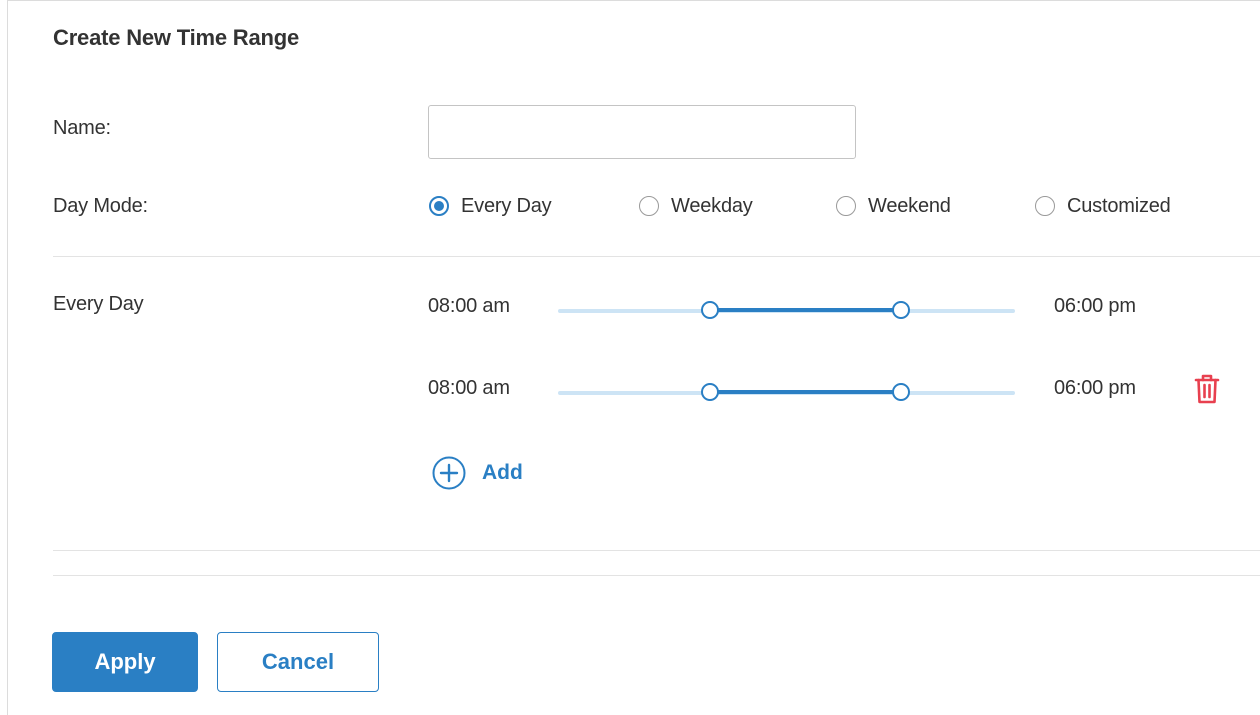 Image resolution: width=1260 pixels, height=715 pixels. What do you see at coordinates (98, 304) in the screenshot?
I see `schedule-section-label: Every Day` at bounding box center [98, 304].